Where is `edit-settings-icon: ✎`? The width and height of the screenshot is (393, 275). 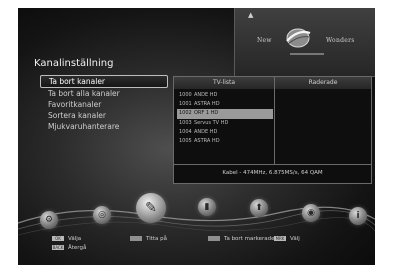
edit-settings-icon: ✎ is located at coordinates (151, 208).